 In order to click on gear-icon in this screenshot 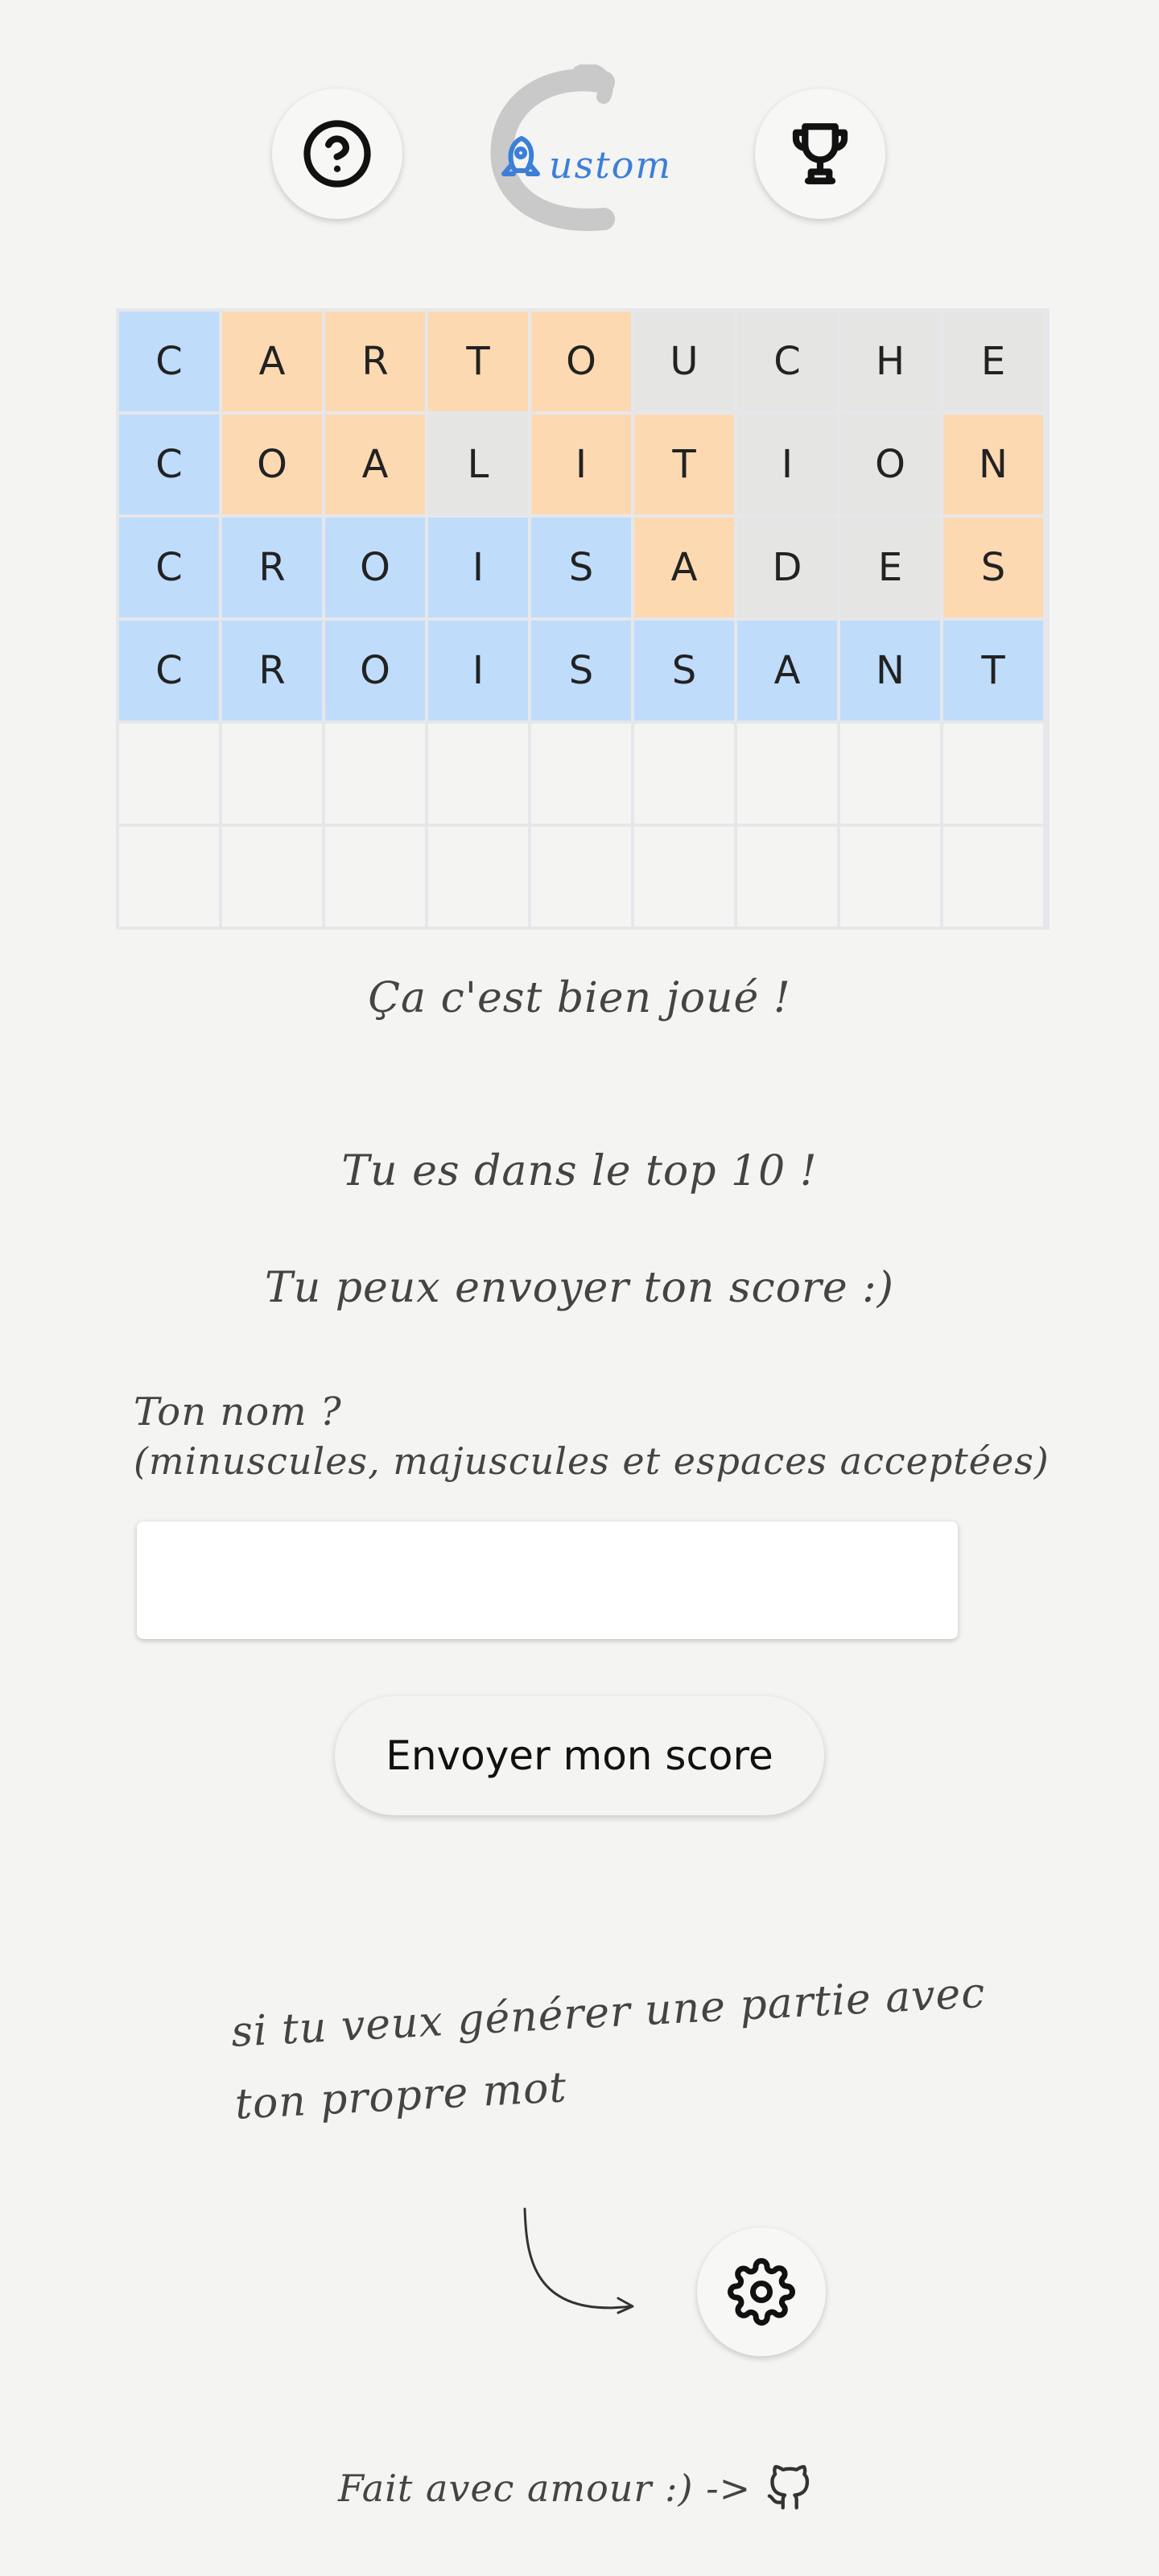, I will do `click(761, 2292)`.